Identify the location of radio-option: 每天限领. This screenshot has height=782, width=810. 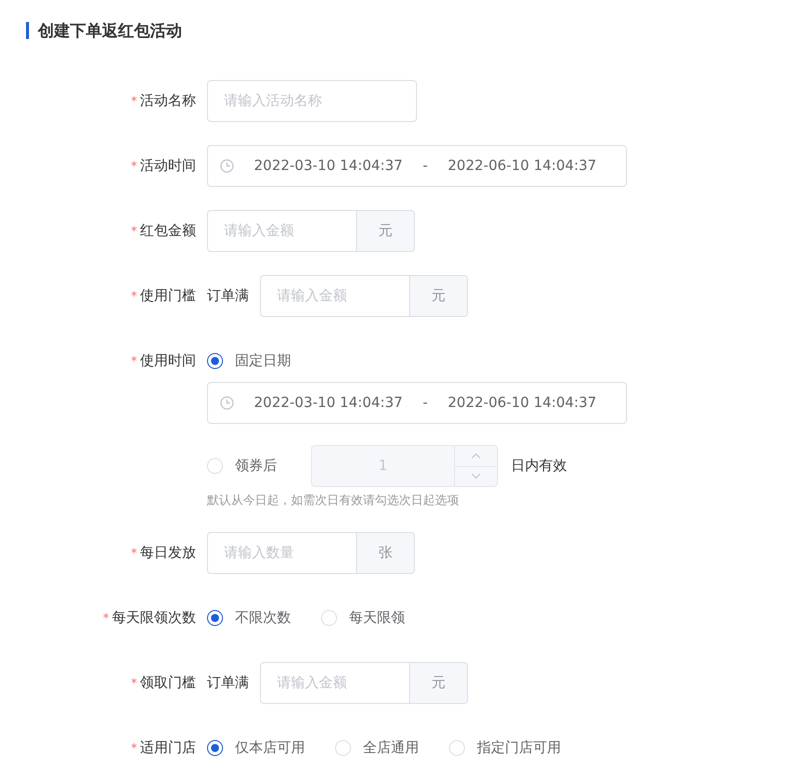
(363, 618).